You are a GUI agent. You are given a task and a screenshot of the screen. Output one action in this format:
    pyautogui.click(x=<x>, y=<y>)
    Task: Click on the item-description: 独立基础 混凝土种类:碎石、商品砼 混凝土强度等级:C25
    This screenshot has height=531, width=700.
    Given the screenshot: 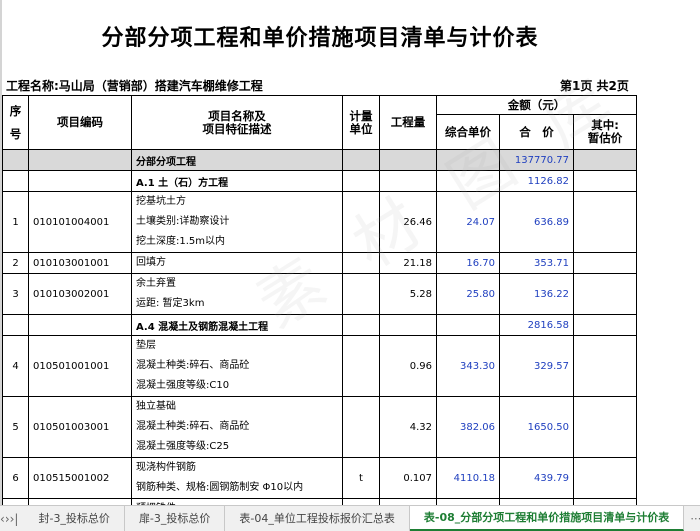 What is the action you would take?
    pyautogui.click(x=237, y=427)
    